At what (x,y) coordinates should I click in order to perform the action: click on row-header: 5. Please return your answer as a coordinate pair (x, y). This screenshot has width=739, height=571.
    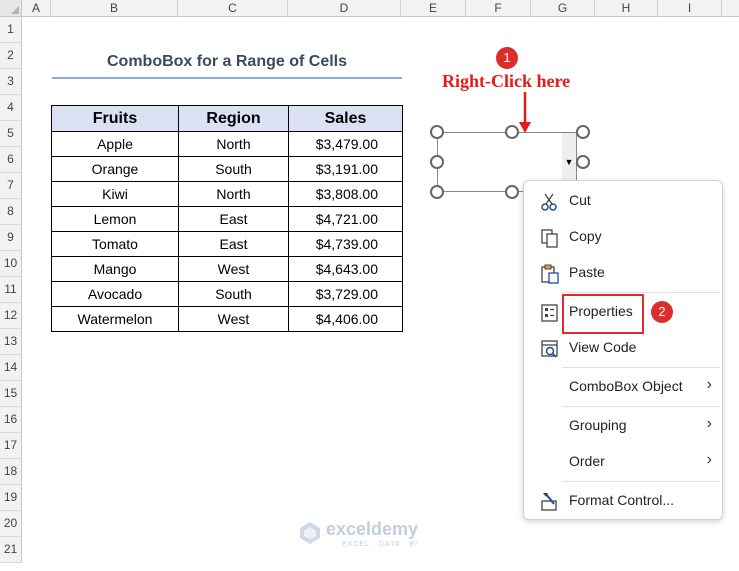
    Looking at the image, I should click on (11, 134).